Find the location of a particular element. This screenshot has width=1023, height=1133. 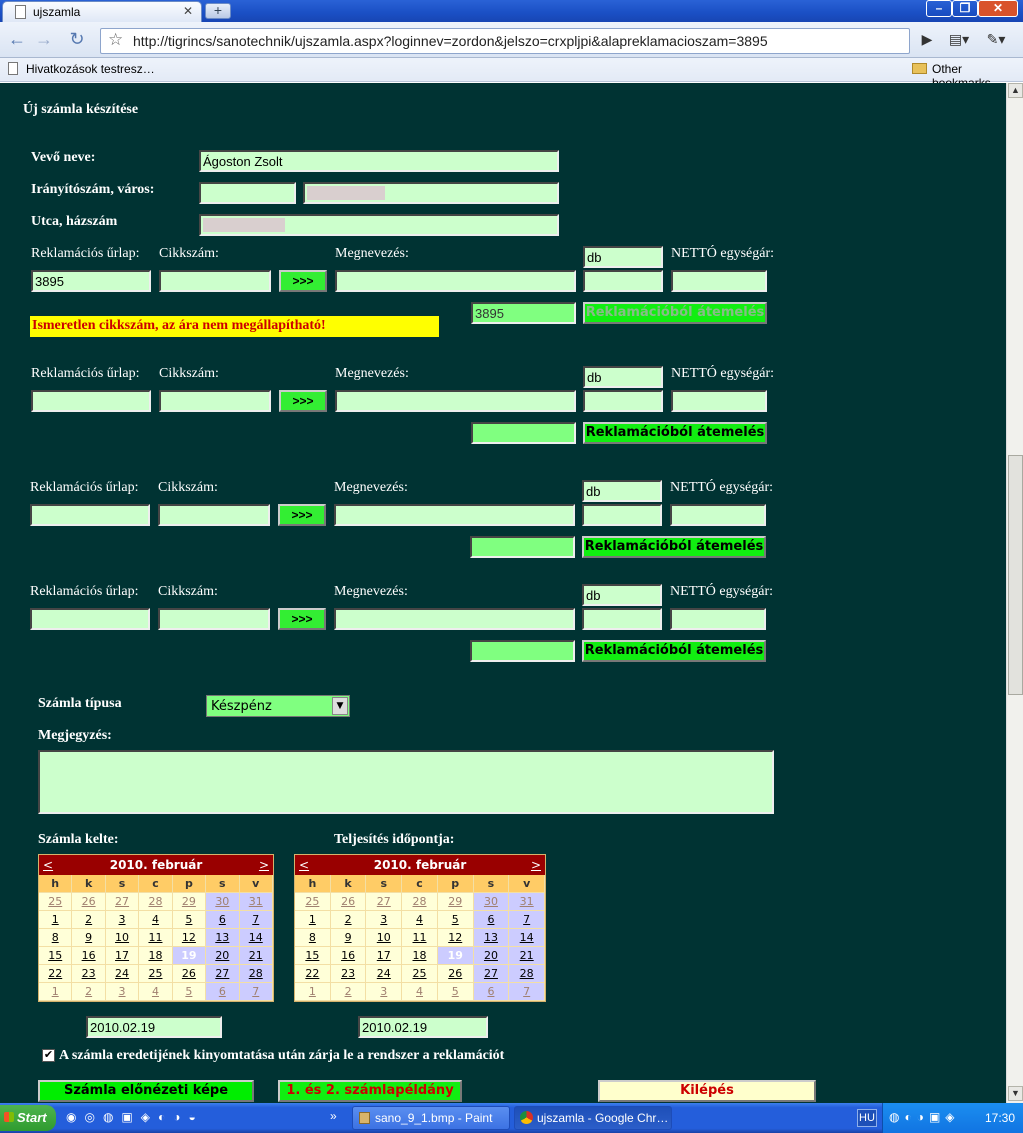

taskbar-item-paint: sano_9_1.bmp - Paint is located at coordinates (431, 1118).